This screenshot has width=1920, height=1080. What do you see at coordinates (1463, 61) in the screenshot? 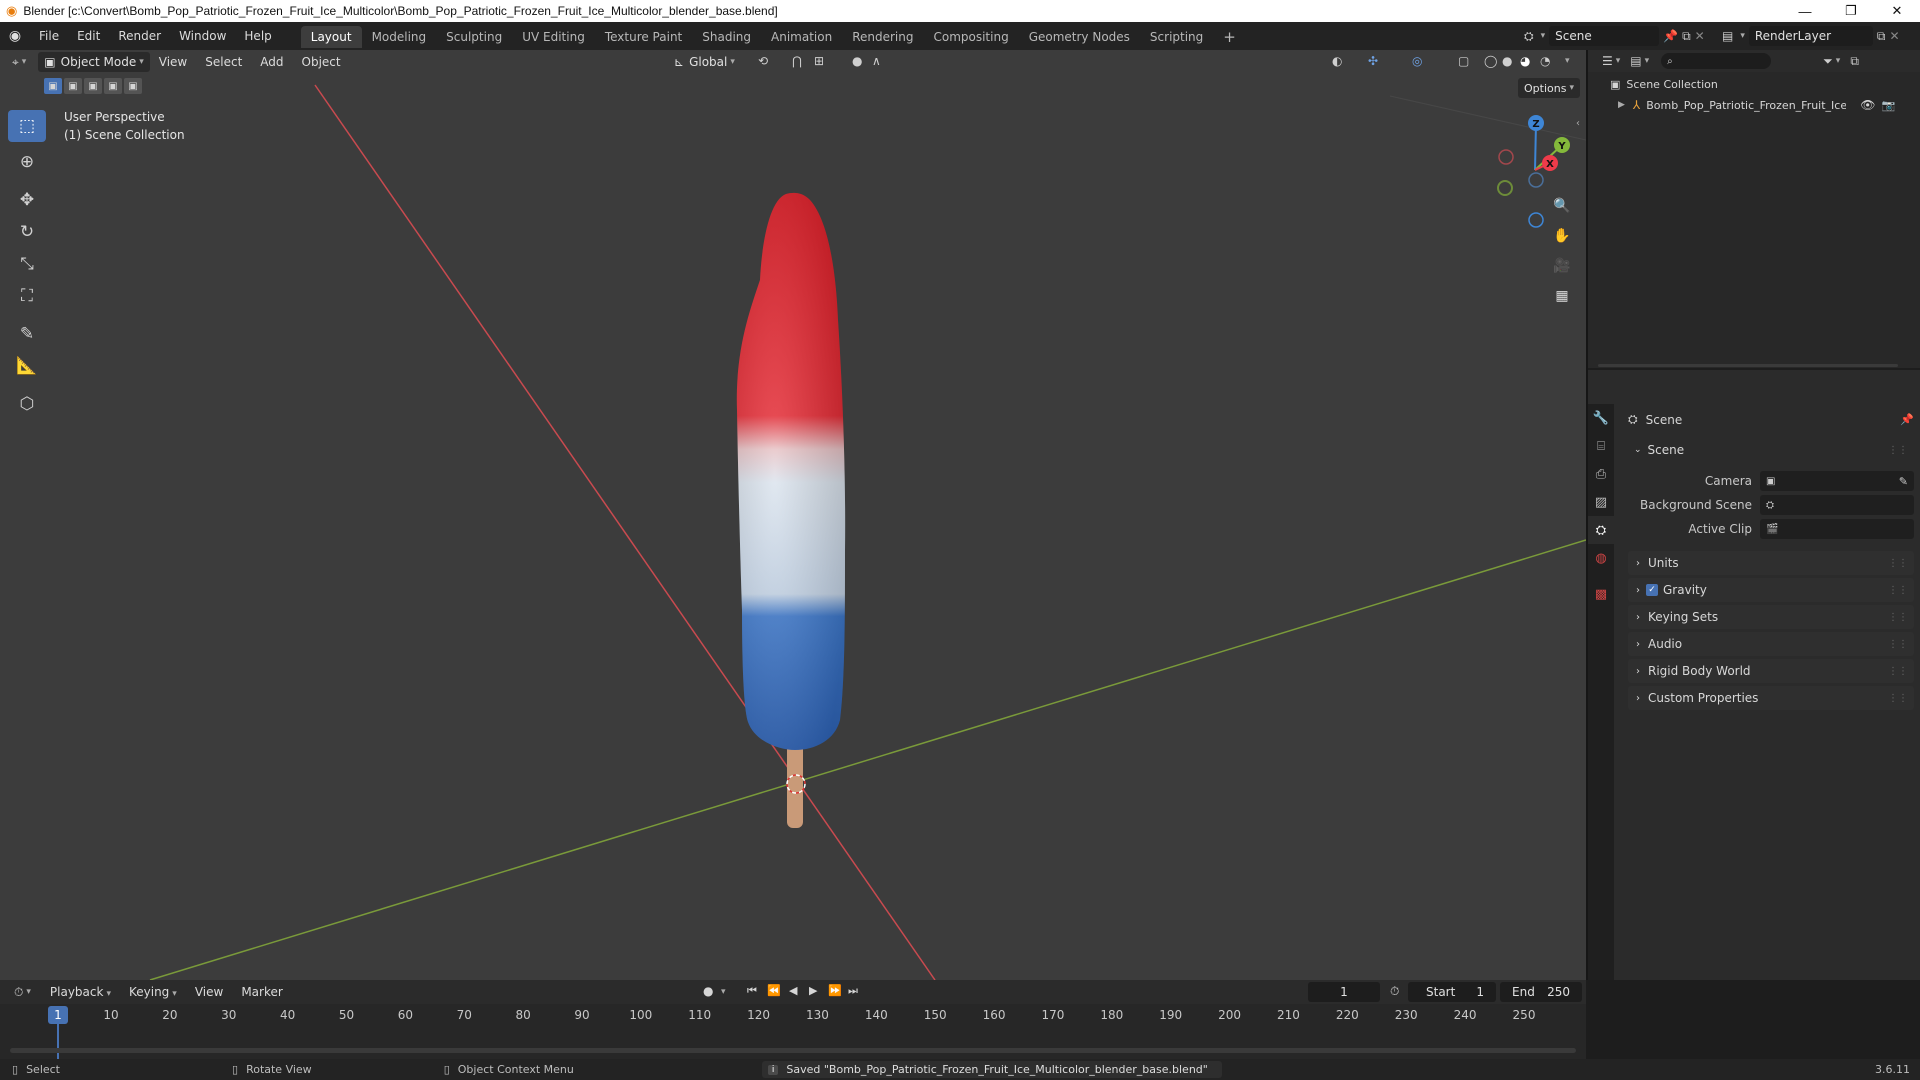
I see `xray-icon: ▢` at bounding box center [1463, 61].